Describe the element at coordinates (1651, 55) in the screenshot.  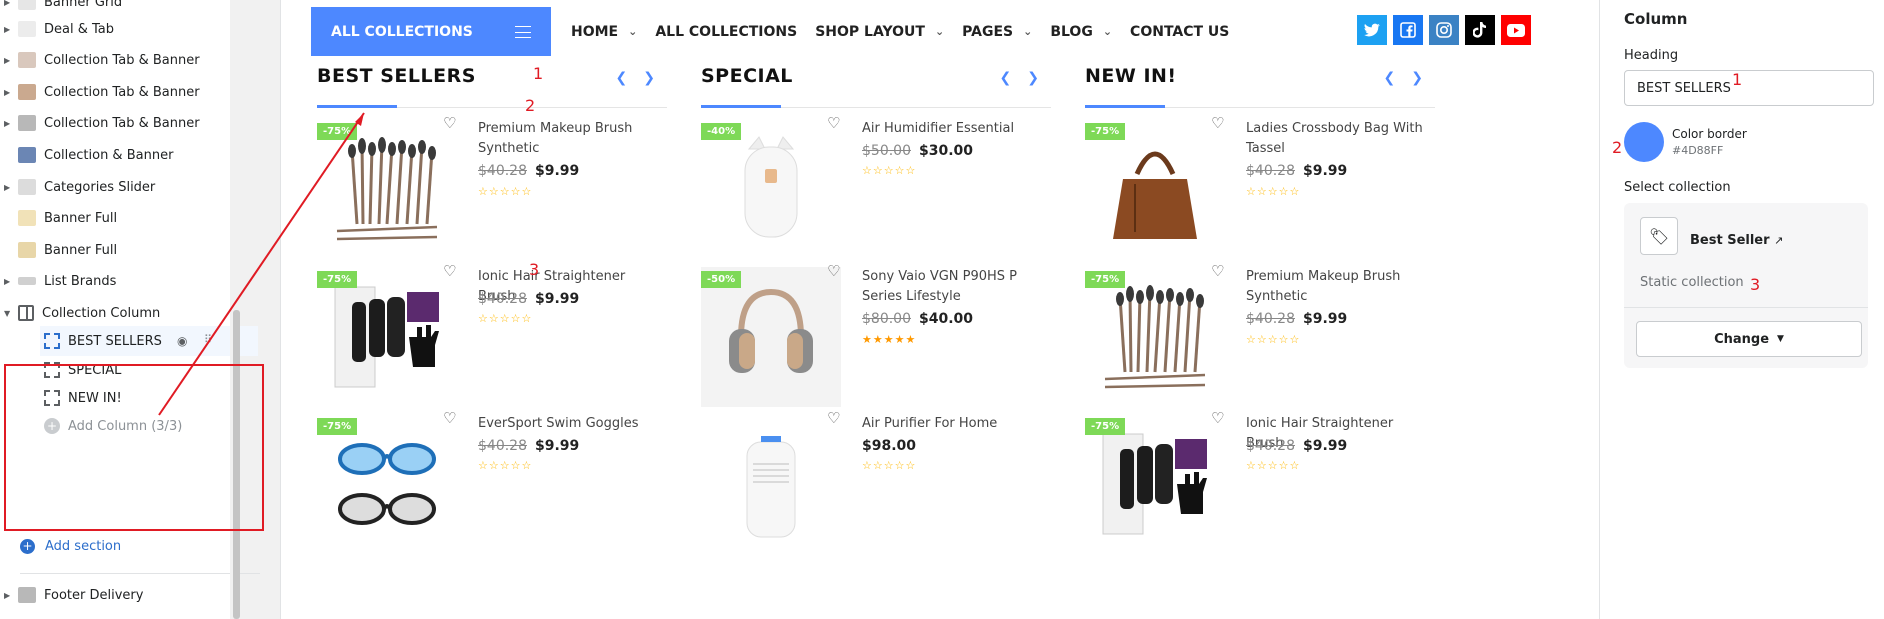
I see `heading-label: Heading` at that location.